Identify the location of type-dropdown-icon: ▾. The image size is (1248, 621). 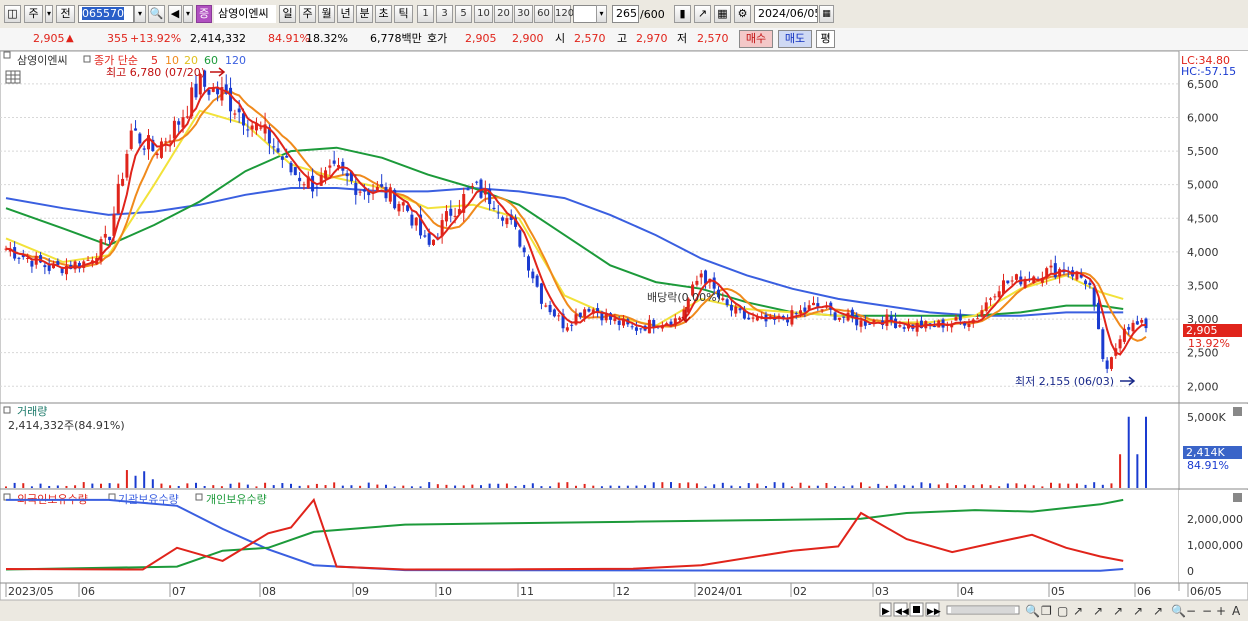
(49, 14).